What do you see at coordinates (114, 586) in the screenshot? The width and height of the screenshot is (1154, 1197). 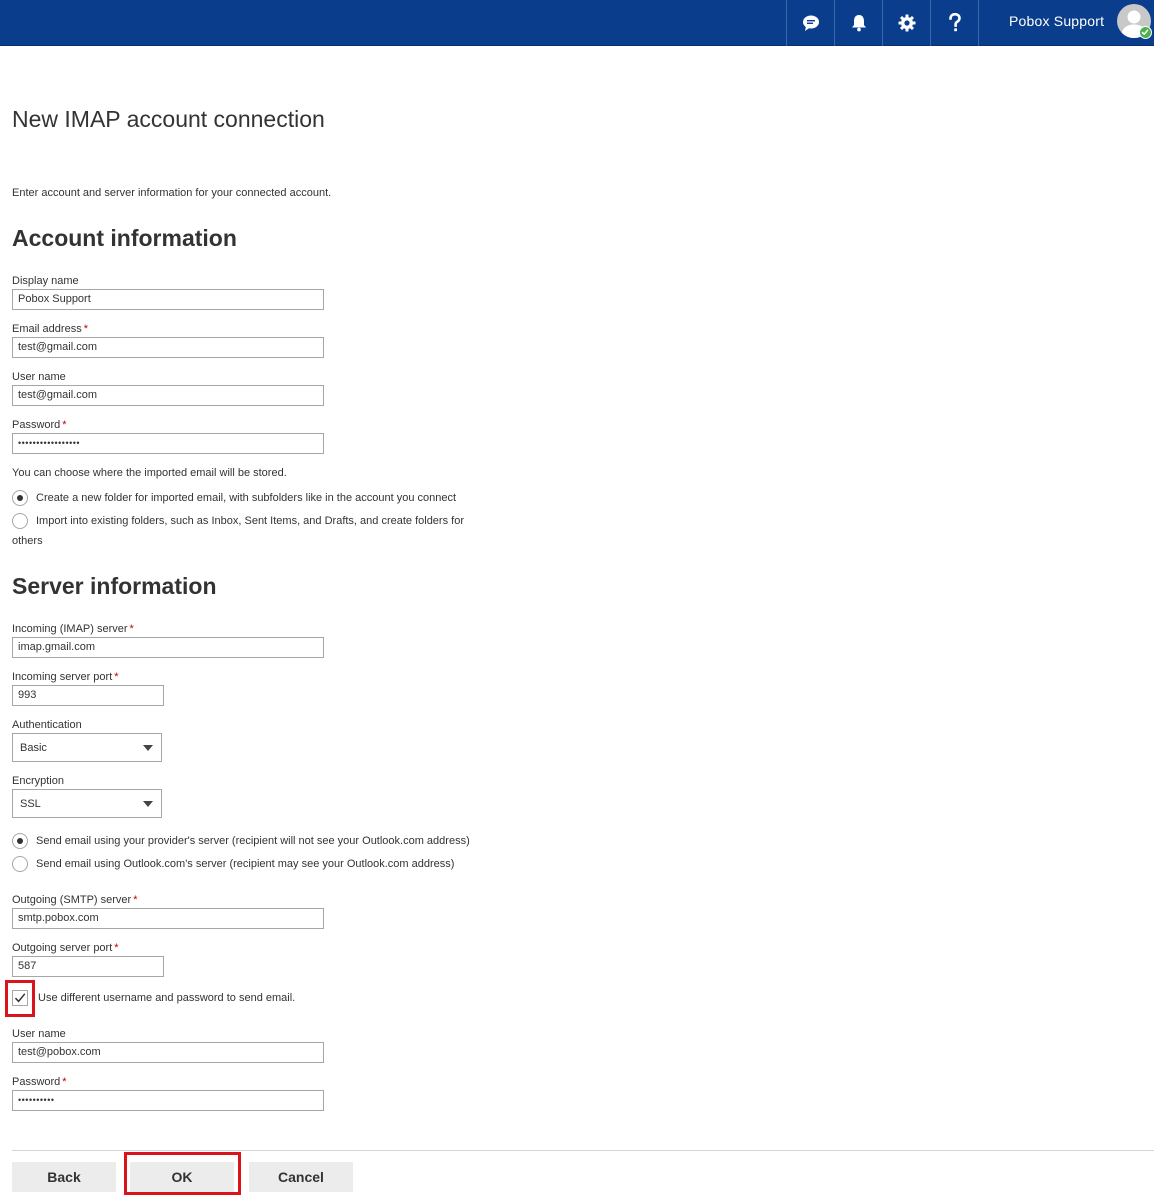 I see `server-information-heading: Server information` at bounding box center [114, 586].